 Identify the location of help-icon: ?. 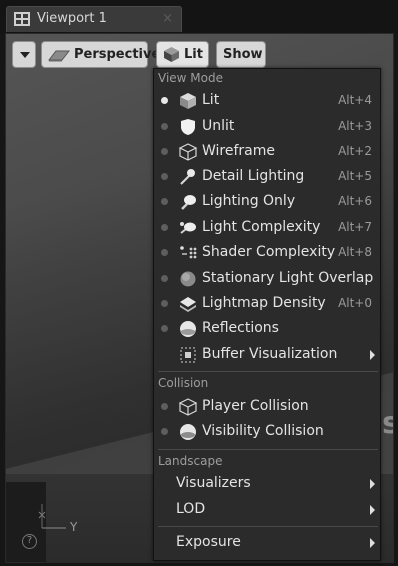
(29, 541).